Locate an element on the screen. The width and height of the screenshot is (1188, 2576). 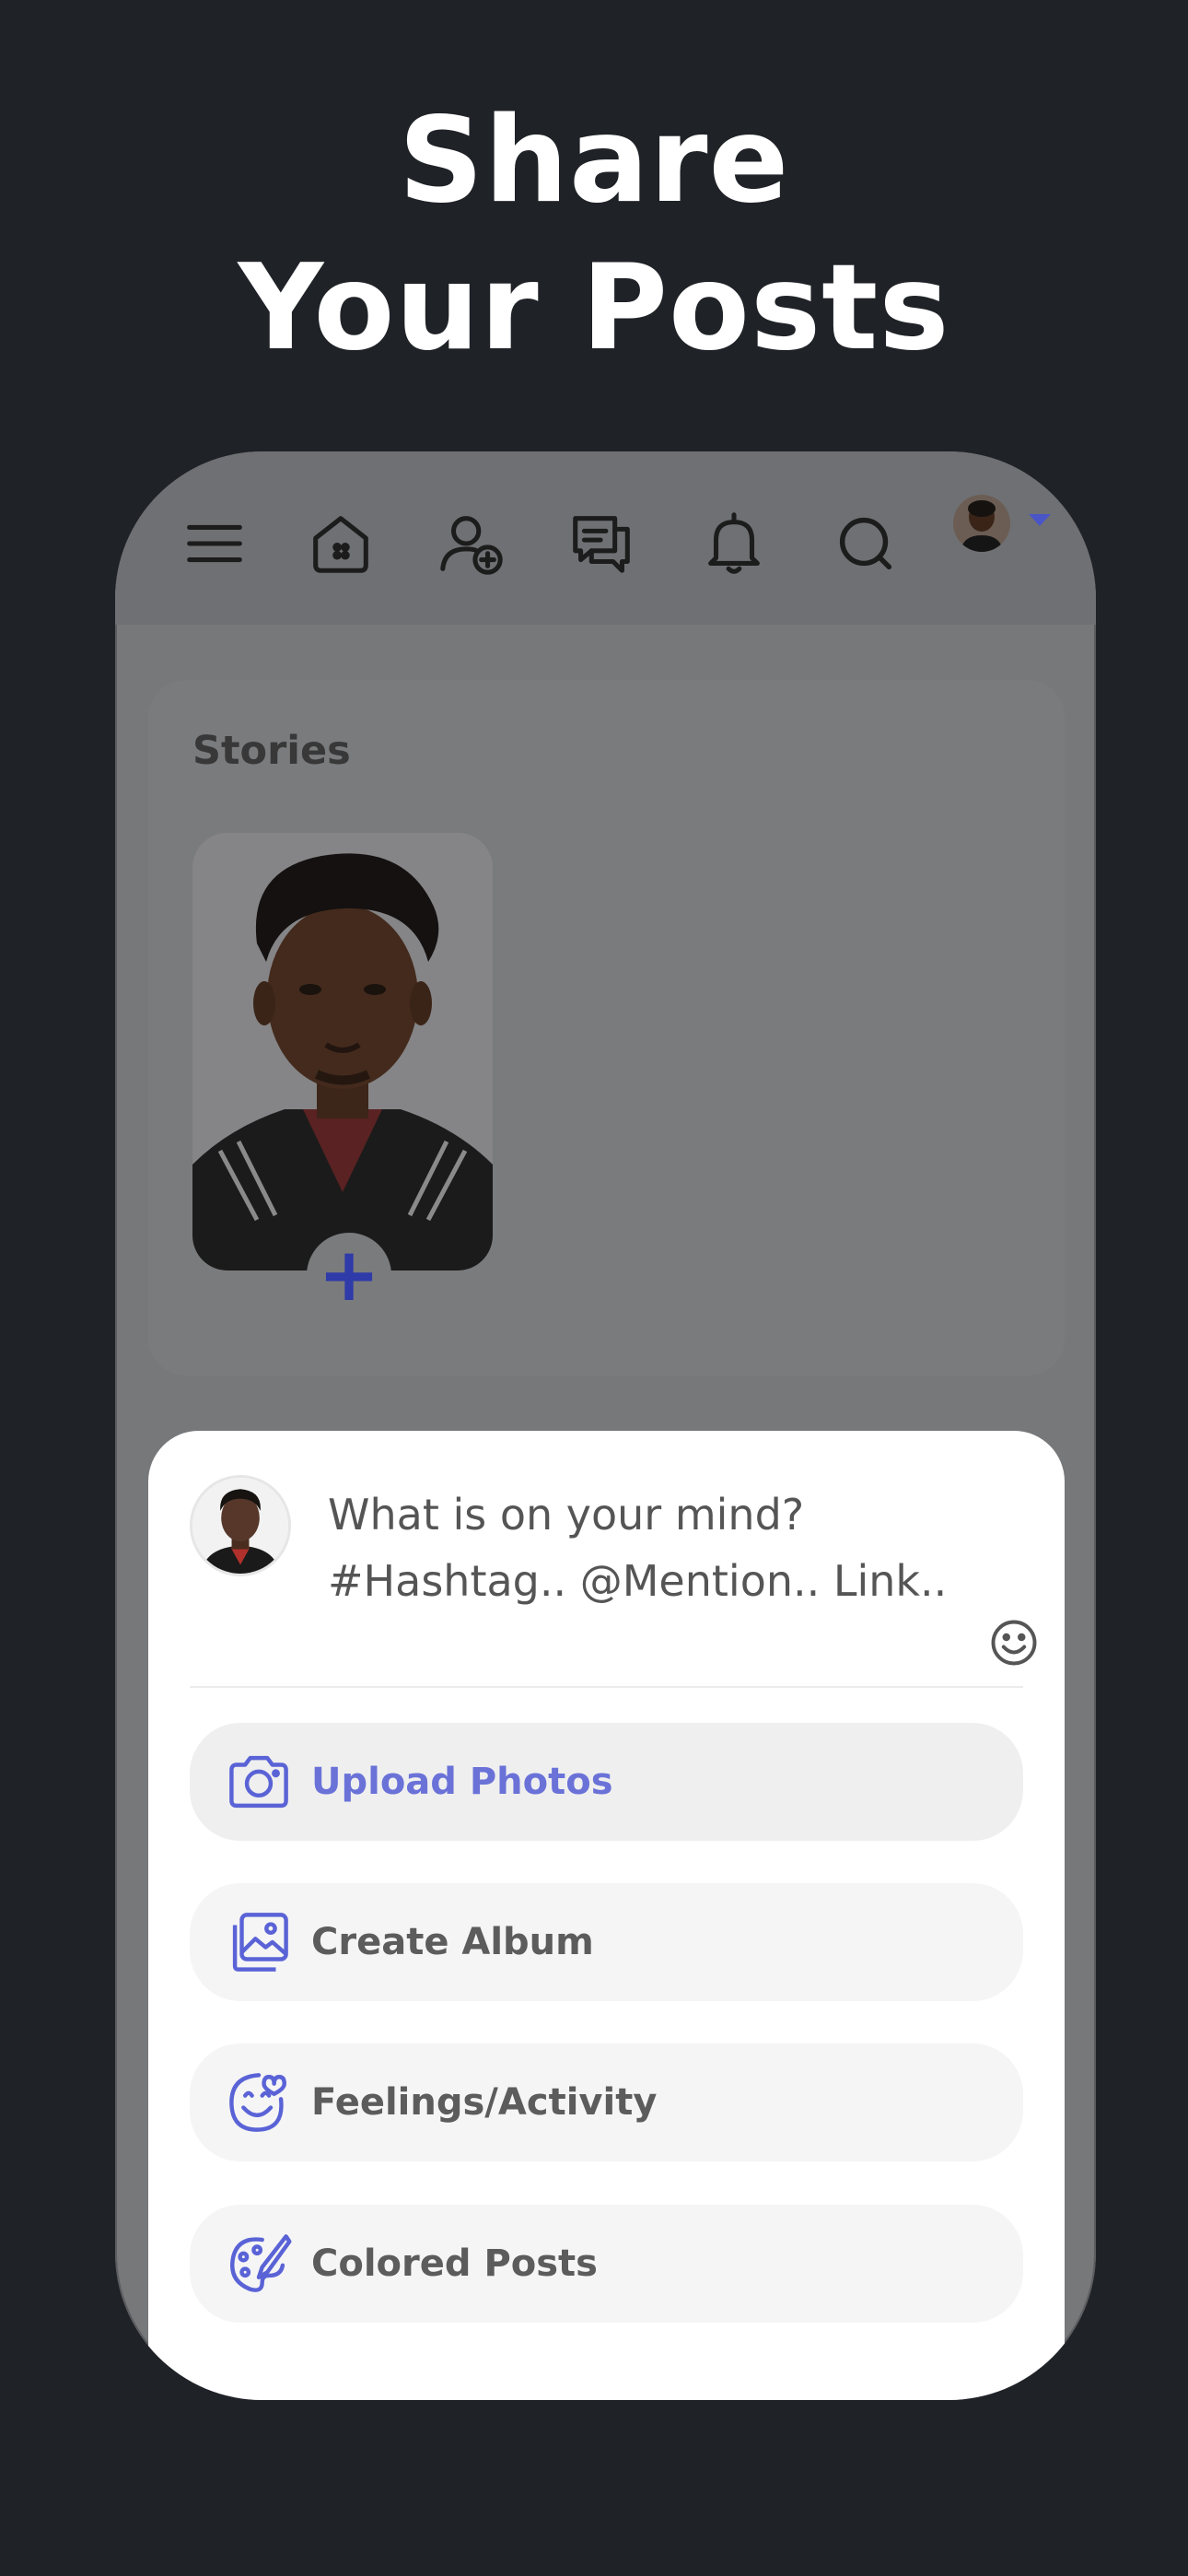
palette-icon is located at coordinates (261, 2263).